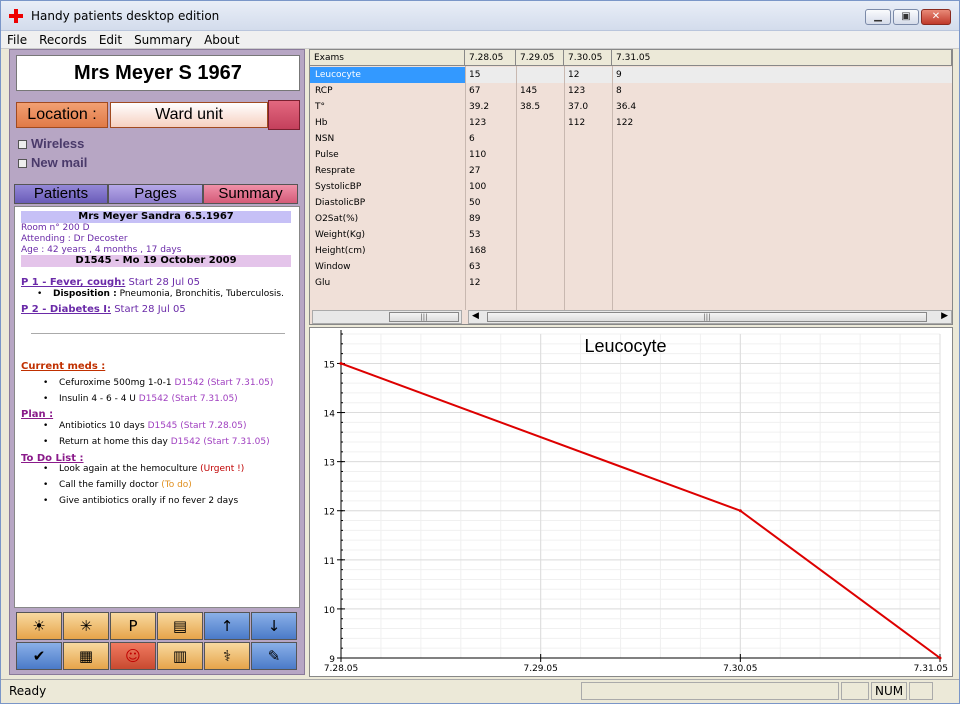  What do you see at coordinates (490, 235) in the screenshot?
I see `exam-value-cell: 53` at bounding box center [490, 235].